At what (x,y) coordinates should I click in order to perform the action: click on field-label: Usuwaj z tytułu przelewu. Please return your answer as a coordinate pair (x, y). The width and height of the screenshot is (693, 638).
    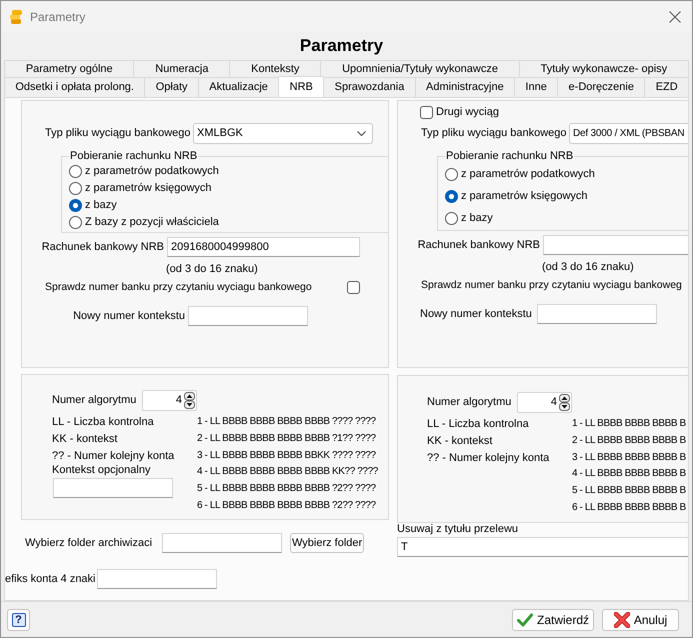
    Looking at the image, I should click on (457, 529).